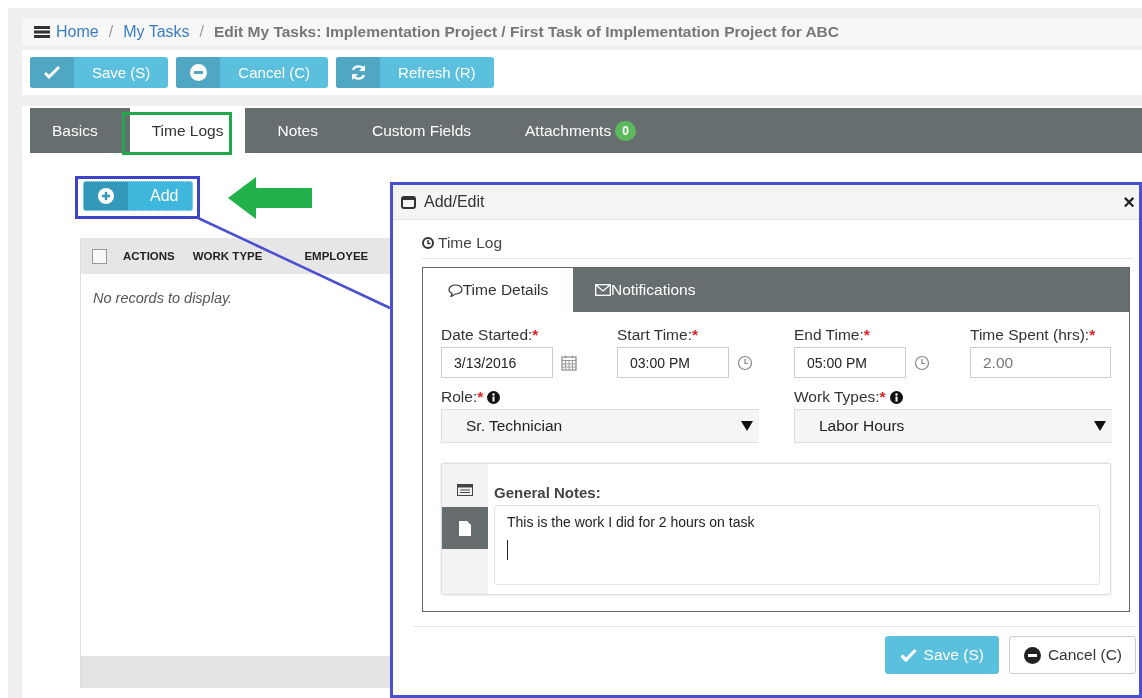  I want to click on breadcrumb-current: Edit My Tasks: Implementation Project / First Task of Implementation Project for ABC, so click(526, 31).